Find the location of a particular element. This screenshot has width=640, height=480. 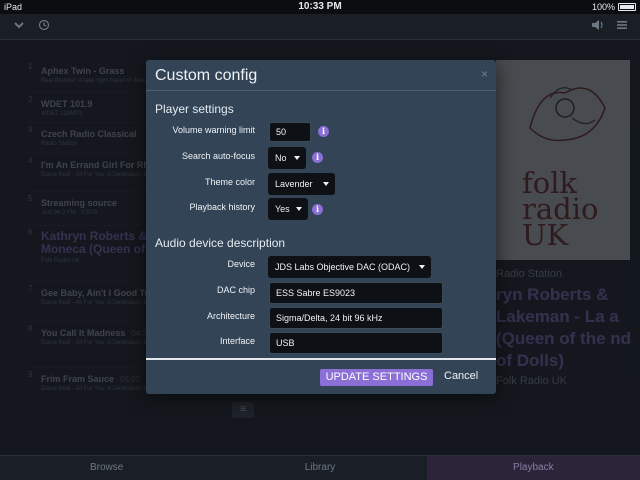

tab-playback: Playback is located at coordinates (533, 468).